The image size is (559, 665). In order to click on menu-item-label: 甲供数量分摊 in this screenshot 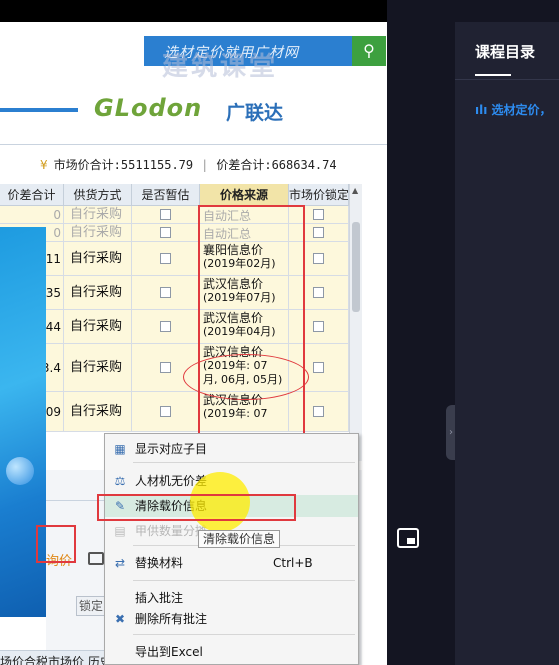, I will do `click(171, 531)`.